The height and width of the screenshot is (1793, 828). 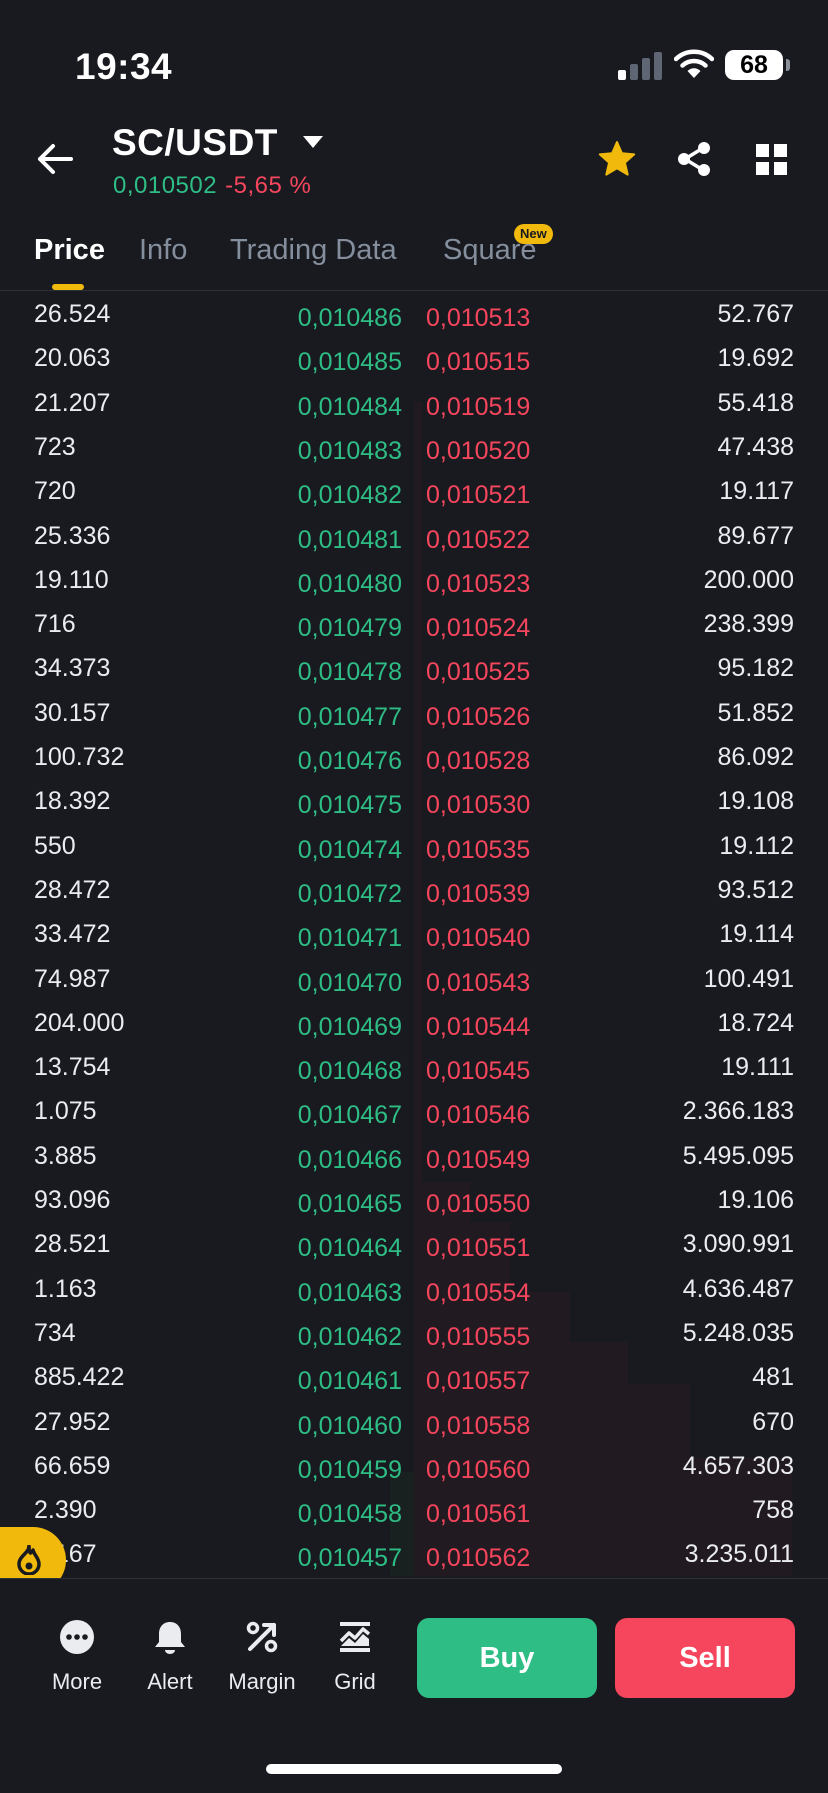 What do you see at coordinates (72, 402) in the screenshot?
I see `bid-quantity: 21.207` at bounding box center [72, 402].